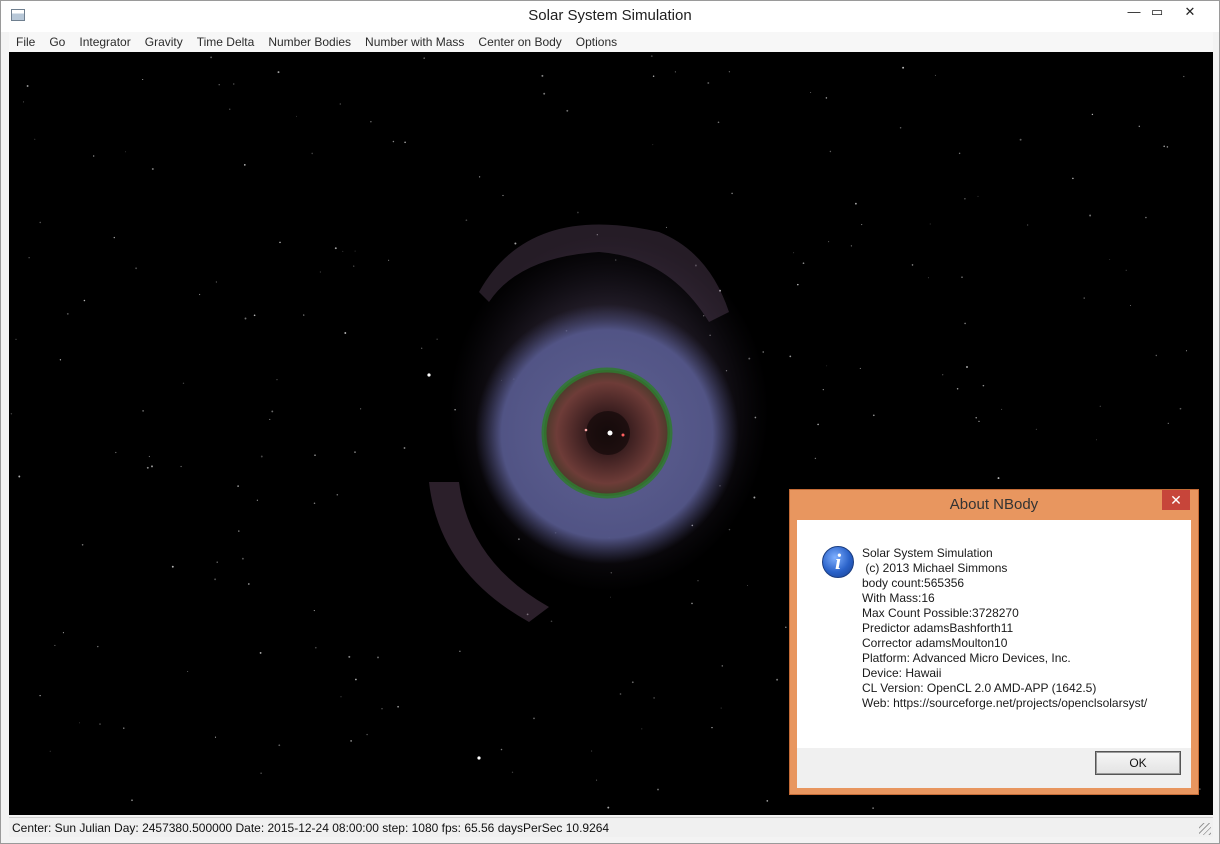 Image resolution: width=1220 pixels, height=844 pixels. I want to click on info-line: (c) 2013 Michael Simmons, so click(935, 568).